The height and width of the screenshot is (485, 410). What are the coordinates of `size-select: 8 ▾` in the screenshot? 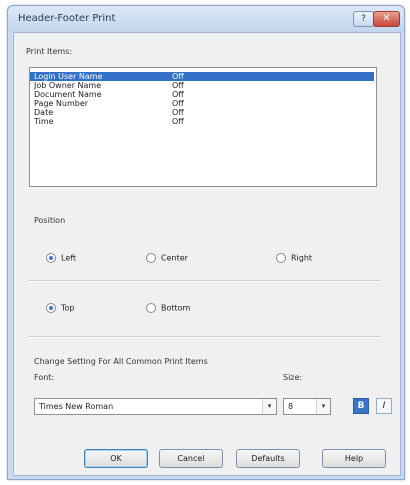 It's located at (307, 406).